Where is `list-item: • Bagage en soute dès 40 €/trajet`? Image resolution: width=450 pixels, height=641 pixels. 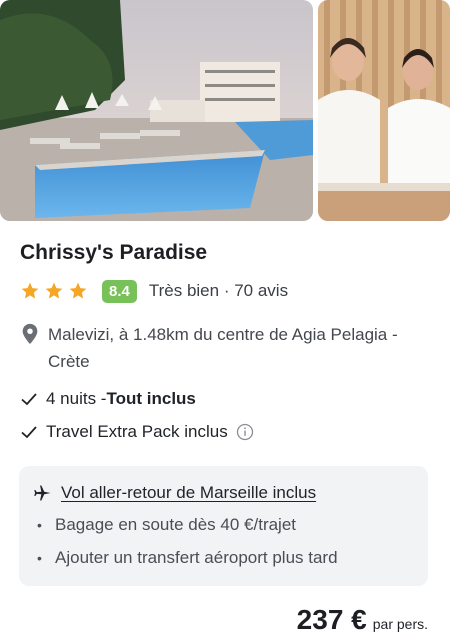
list-item: • Bagage en soute dès 40 €/trajet is located at coordinates (166, 525).